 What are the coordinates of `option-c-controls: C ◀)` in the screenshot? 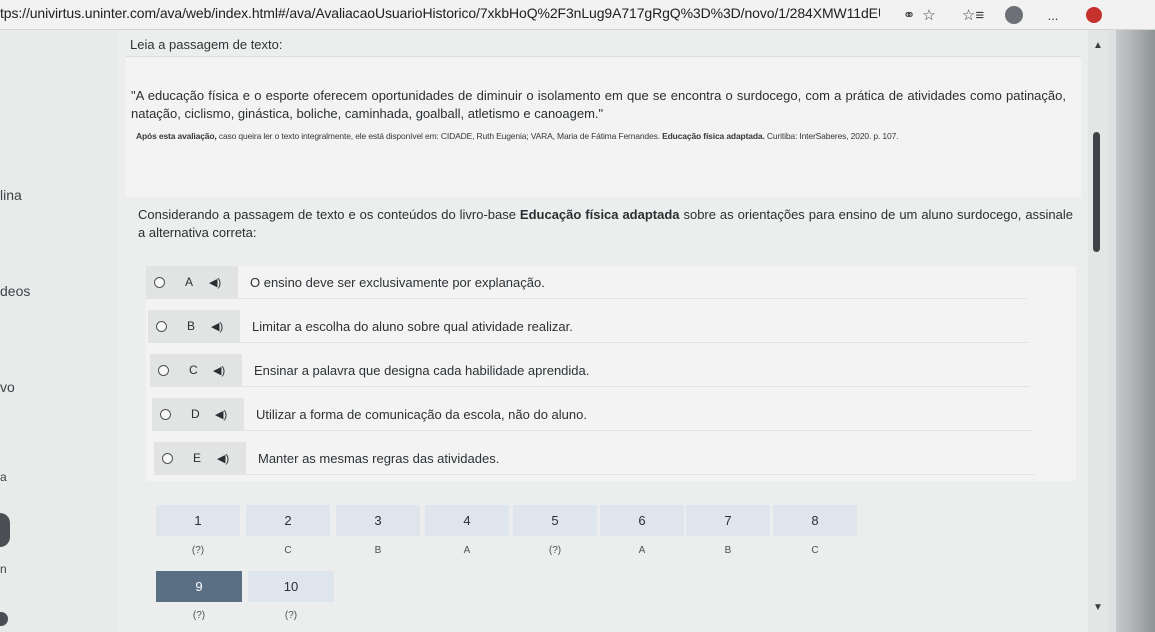 It's located at (196, 370).